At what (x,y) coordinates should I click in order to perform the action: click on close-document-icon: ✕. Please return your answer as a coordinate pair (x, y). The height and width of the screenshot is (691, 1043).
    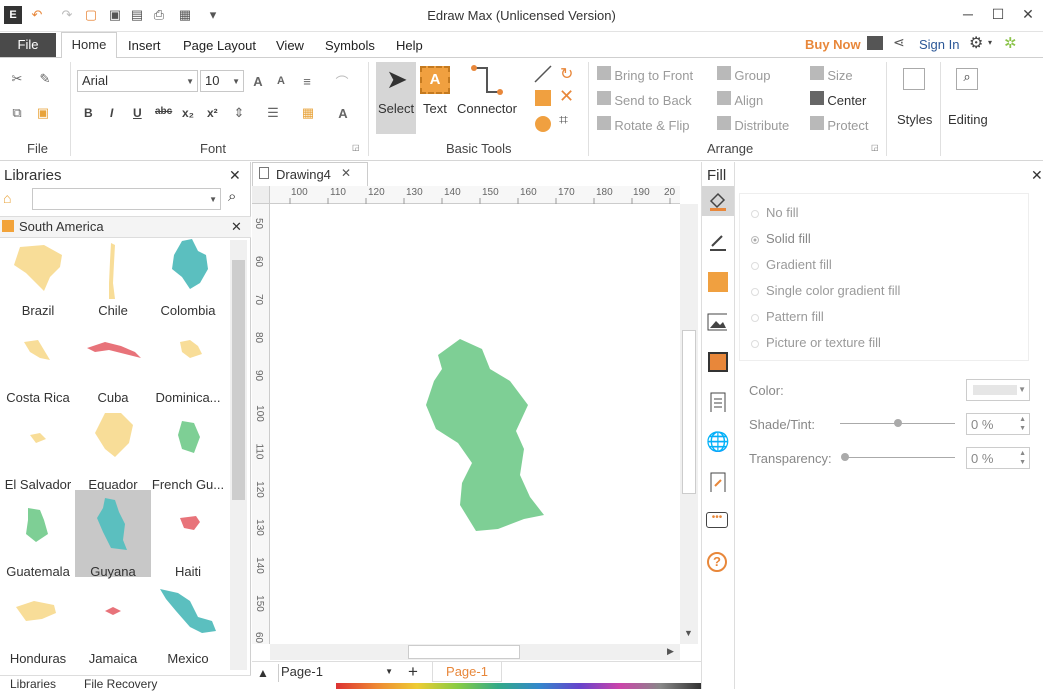
    Looking at the image, I should click on (346, 173).